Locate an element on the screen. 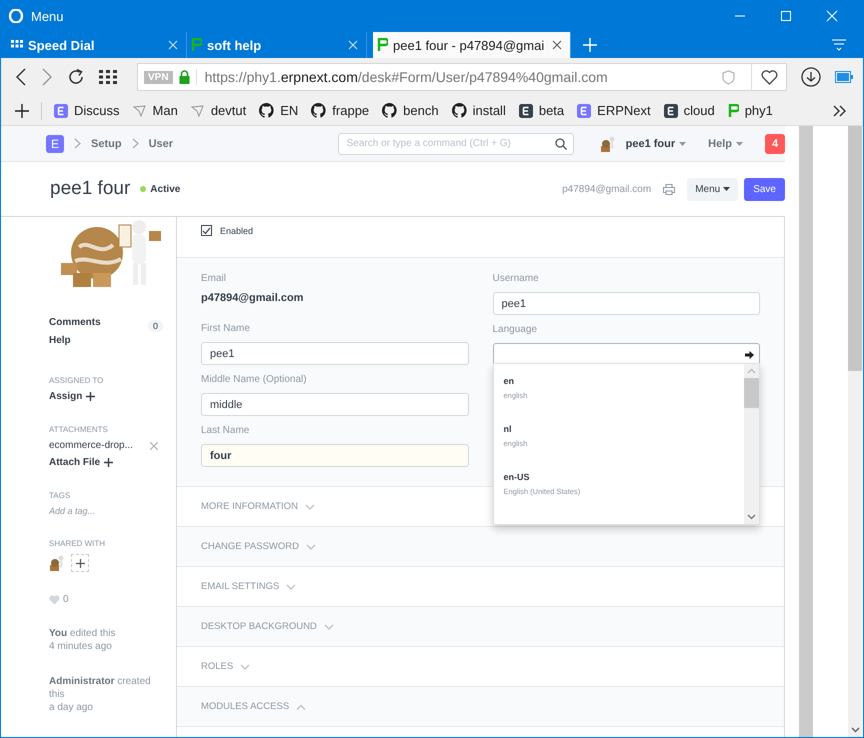  user-email: p47894@gmail.com is located at coordinates (607, 189).